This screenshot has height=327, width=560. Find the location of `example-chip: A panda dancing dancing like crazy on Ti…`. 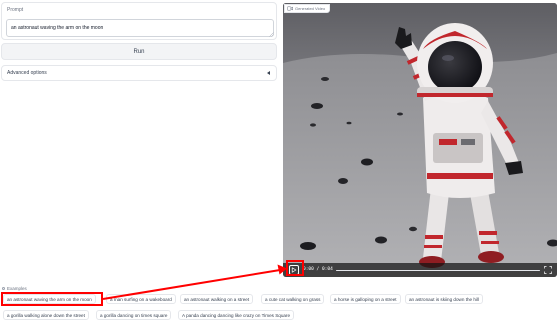

example-chip: A panda dancing dancing like crazy on Ti… is located at coordinates (236, 315).